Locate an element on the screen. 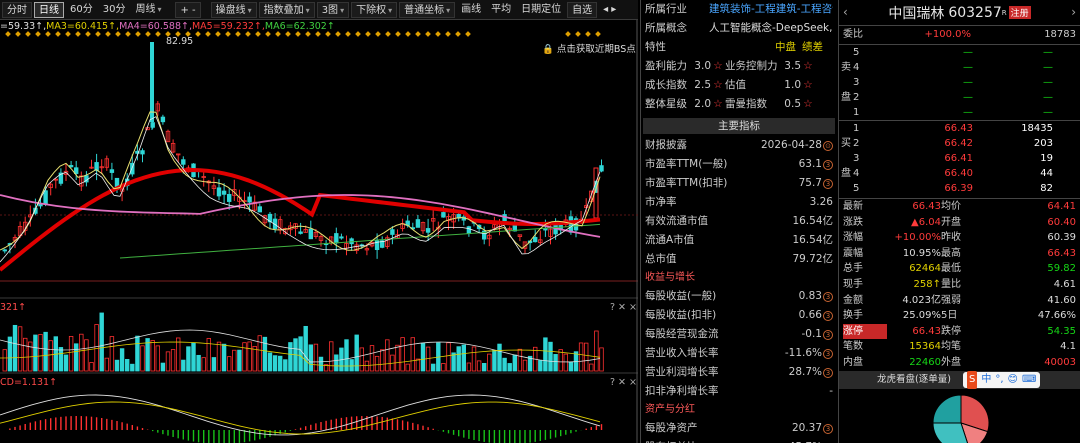 Image resolution: width=1080 pixels, height=443 pixels. bid-level: 盘 4 66.40 44 is located at coordinates (959, 173).